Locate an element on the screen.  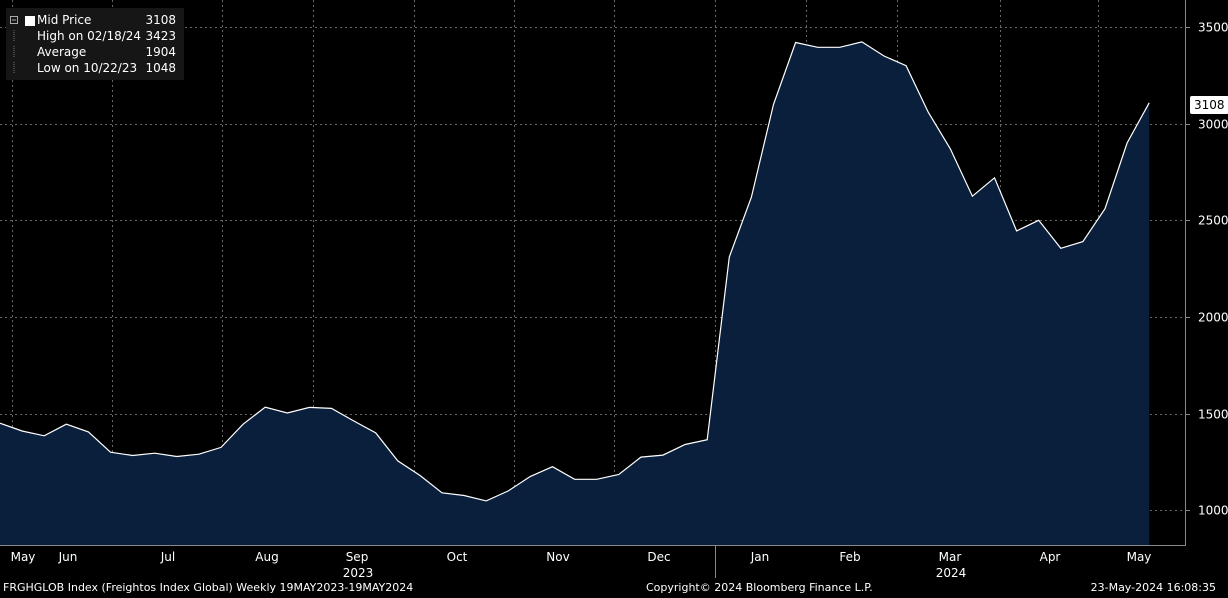
legend-label: Mid Price is located at coordinates (64, 20).